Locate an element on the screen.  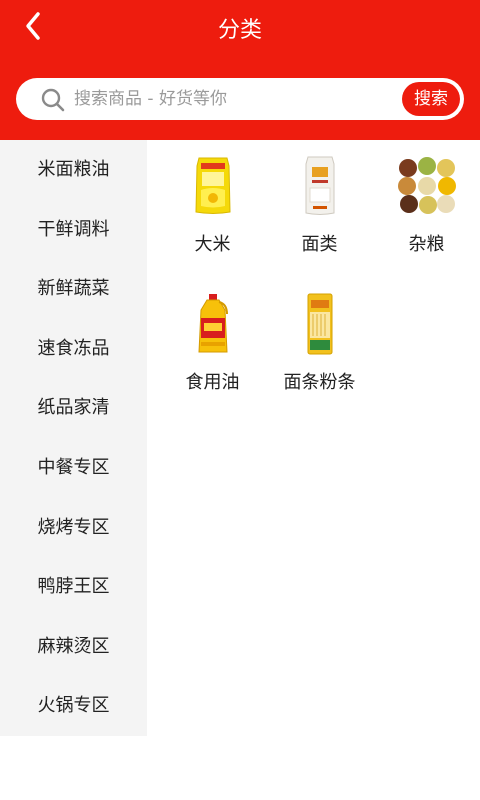
sidebar-item-frozen-food: 速食冻品 is located at coordinates (73, 349).